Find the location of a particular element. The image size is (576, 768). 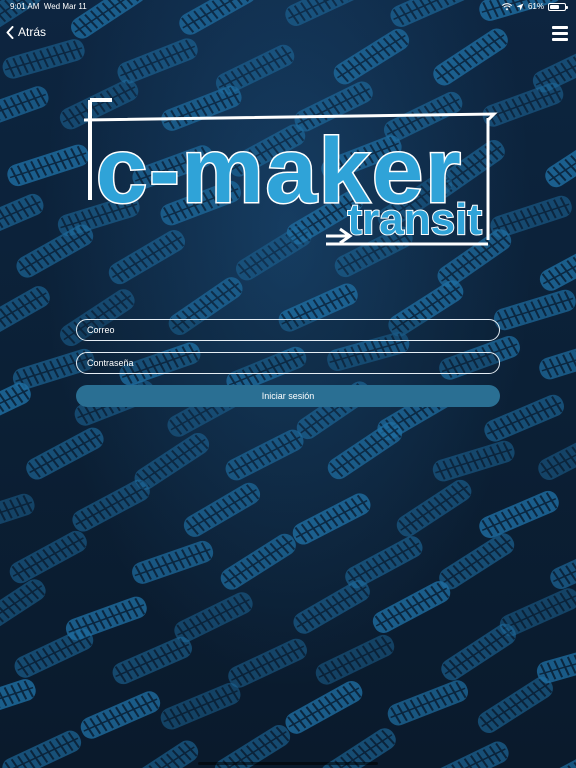

email-field is located at coordinates (288, 330).